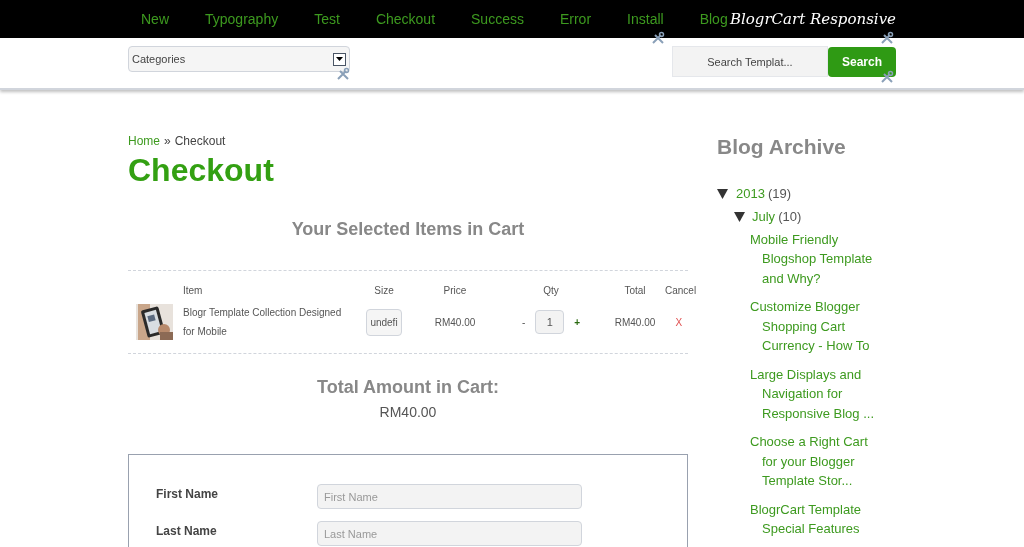  What do you see at coordinates (263, 322) in the screenshot?
I see `item-name: Blogr Template Collection Designed for Mobile` at bounding box center [263, 322].